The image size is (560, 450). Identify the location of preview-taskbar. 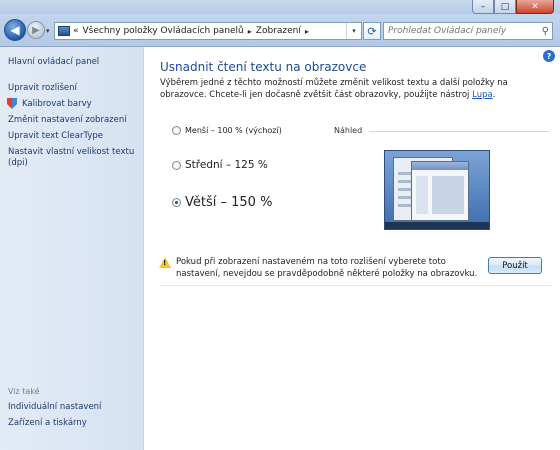
(437, 225).